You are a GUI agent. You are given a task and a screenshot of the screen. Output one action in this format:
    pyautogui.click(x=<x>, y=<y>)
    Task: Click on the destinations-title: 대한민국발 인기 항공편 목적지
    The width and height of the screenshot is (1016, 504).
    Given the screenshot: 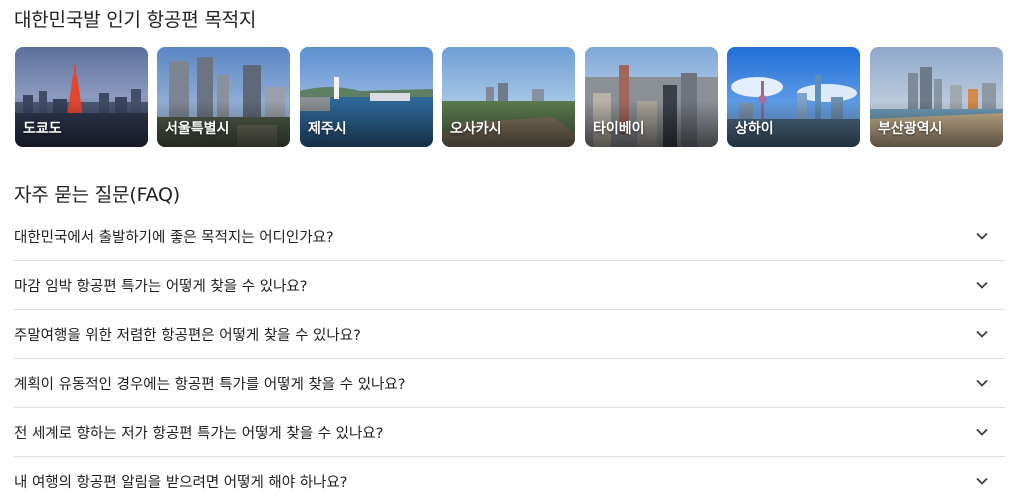 What is the action you would take?
    pyautogui.click(x=135, y=20)
    